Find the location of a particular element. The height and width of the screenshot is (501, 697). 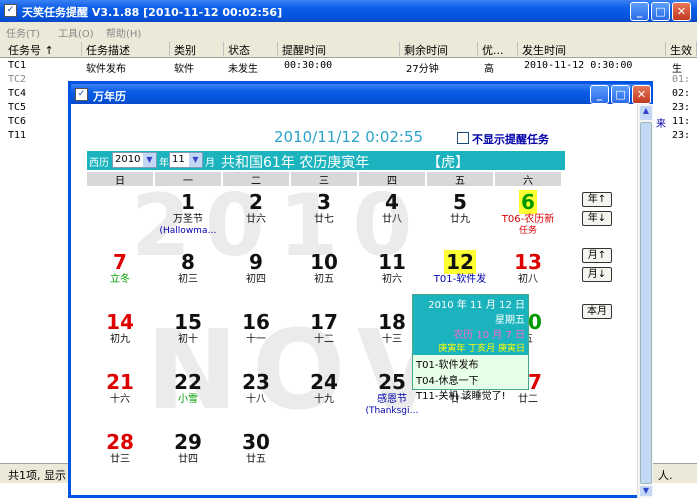

day-number: 10 is located at coordinates (324, 262).